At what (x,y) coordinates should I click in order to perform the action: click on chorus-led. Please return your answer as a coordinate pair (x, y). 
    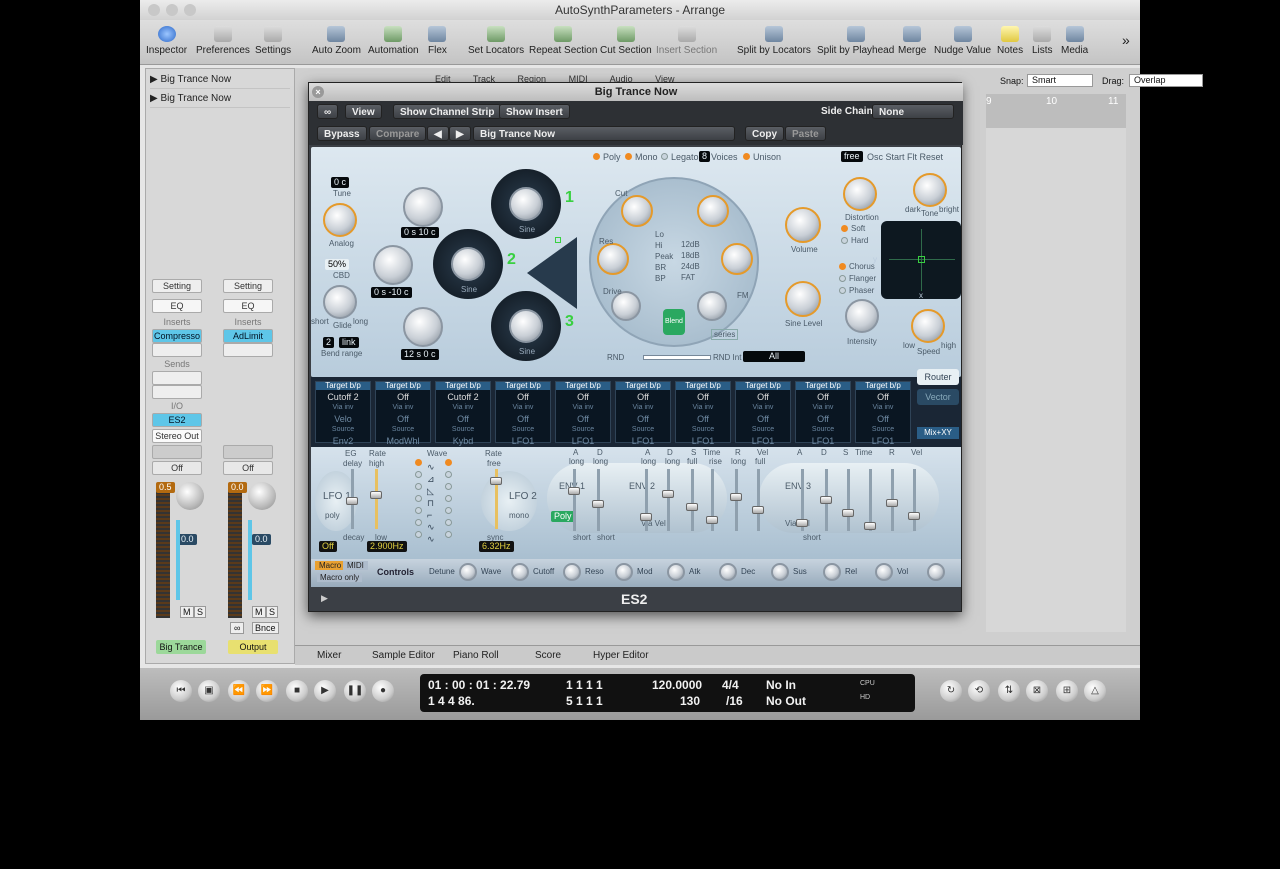
    Looking at the image, I should click on (842, 266).